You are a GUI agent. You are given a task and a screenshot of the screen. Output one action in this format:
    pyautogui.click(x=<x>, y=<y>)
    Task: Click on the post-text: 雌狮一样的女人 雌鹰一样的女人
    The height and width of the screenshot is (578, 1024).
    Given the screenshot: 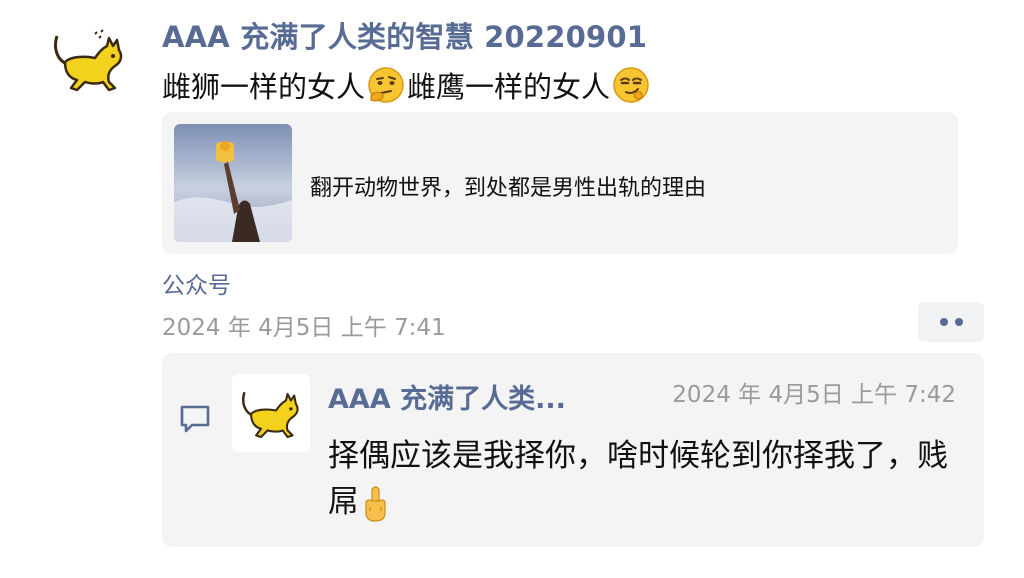 What is the action you would take?
    pyautogui.click(x=407, y=85)
    